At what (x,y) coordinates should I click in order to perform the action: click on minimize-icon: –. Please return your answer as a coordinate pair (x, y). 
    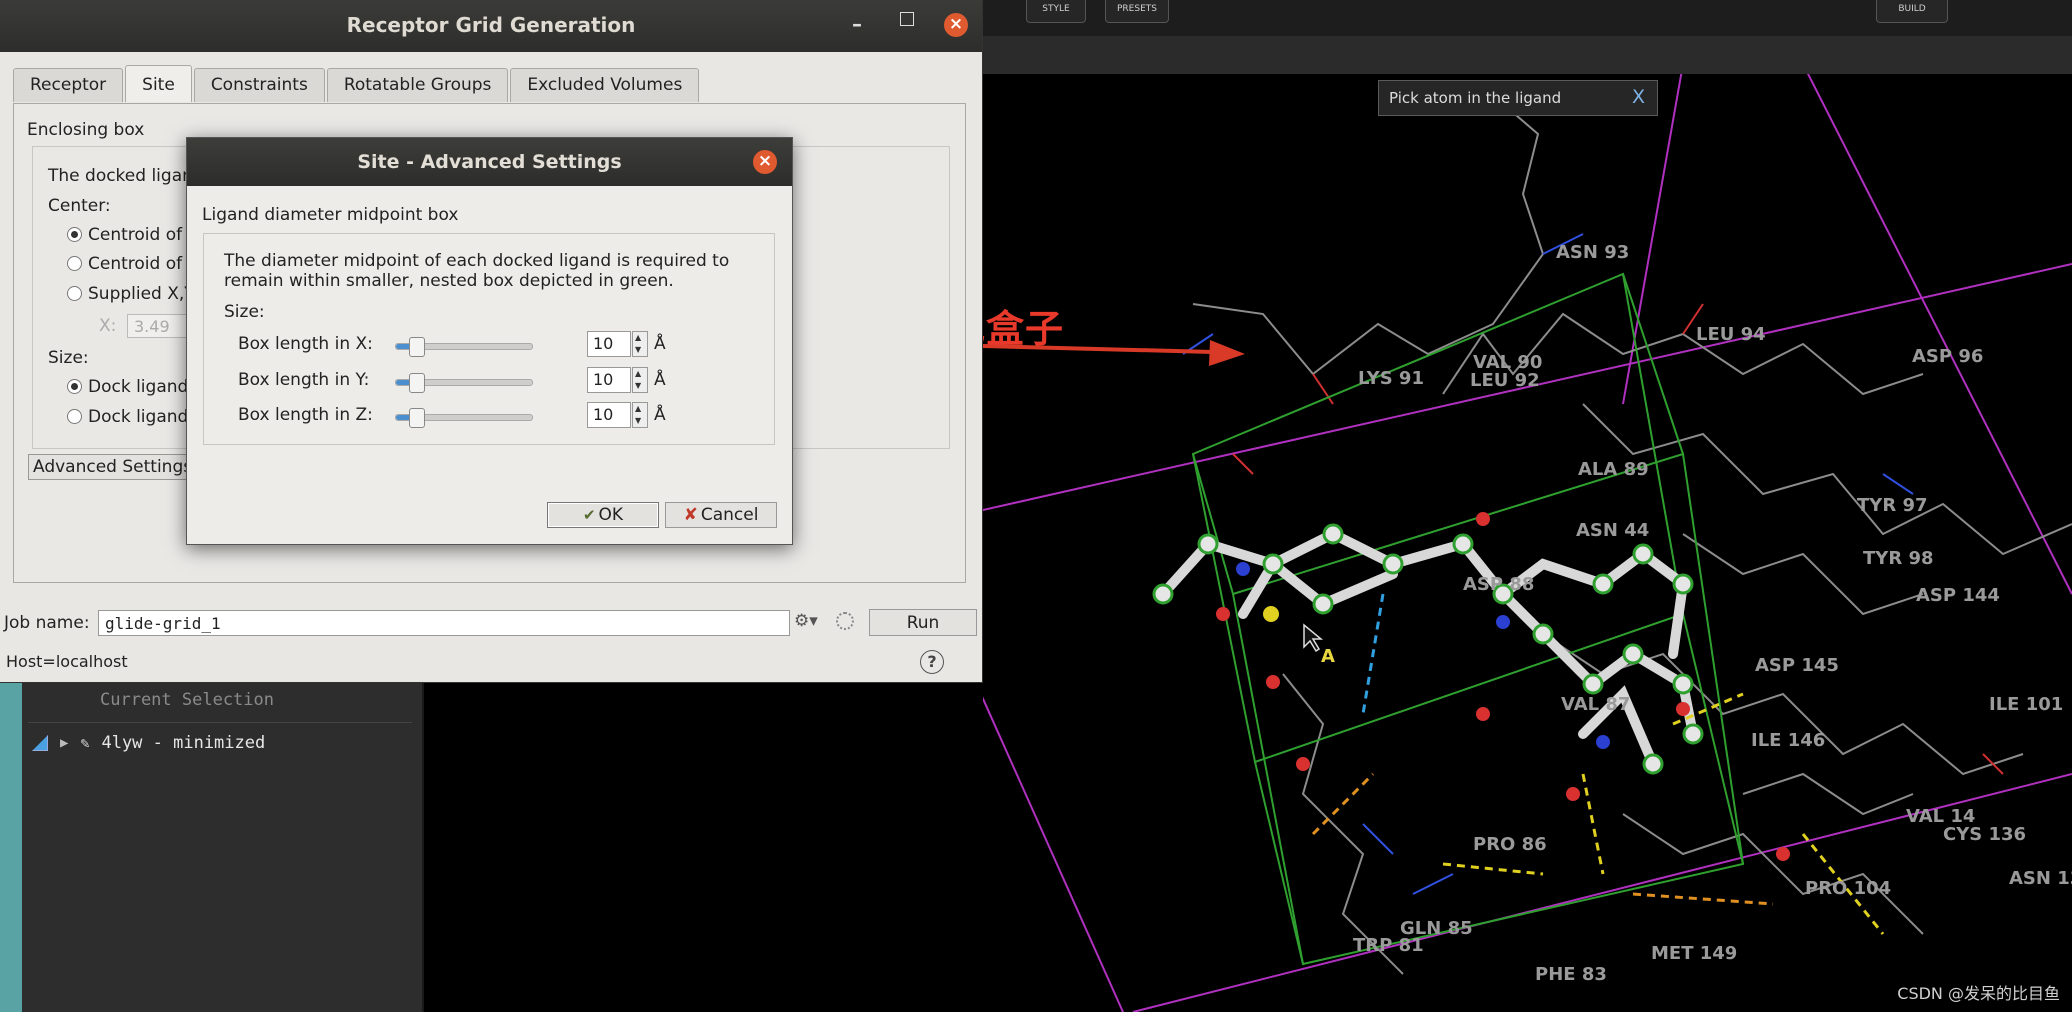
    Looking at the image, I should click on (857, 24).